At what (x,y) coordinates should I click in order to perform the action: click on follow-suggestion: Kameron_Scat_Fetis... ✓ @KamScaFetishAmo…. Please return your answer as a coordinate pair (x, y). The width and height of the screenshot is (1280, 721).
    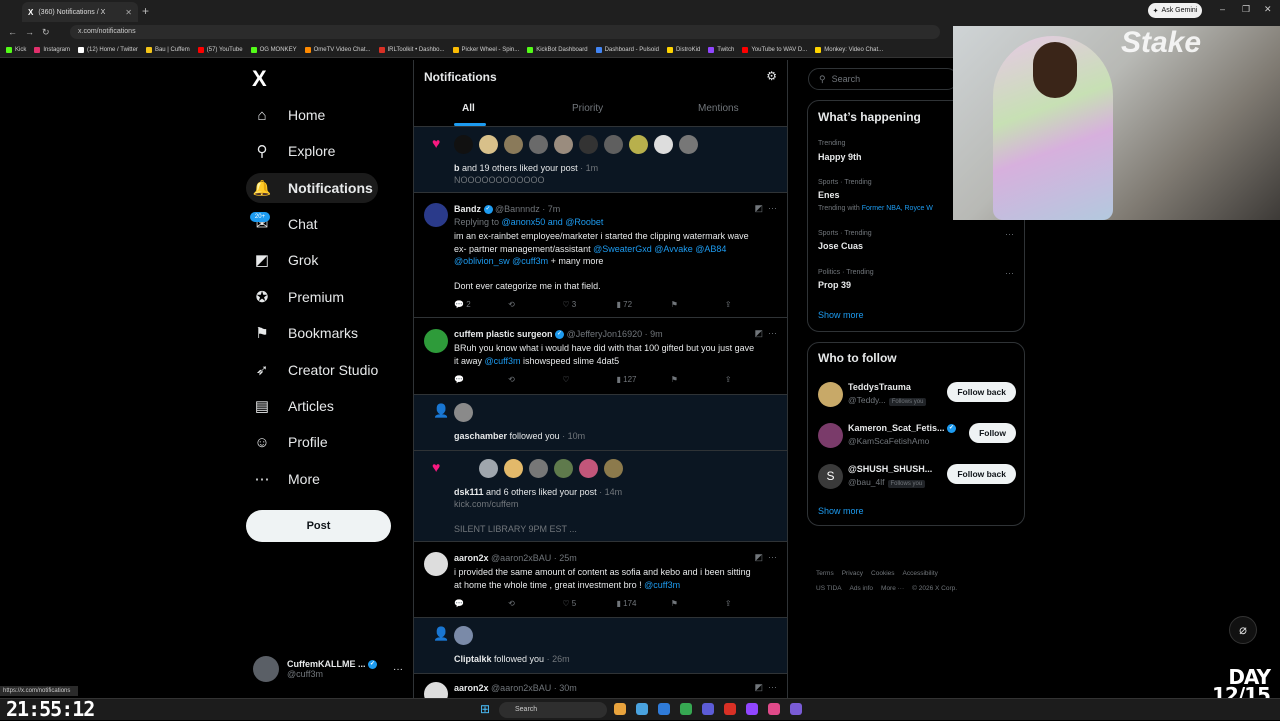
    Looking at the image, I should click on (917, 436).